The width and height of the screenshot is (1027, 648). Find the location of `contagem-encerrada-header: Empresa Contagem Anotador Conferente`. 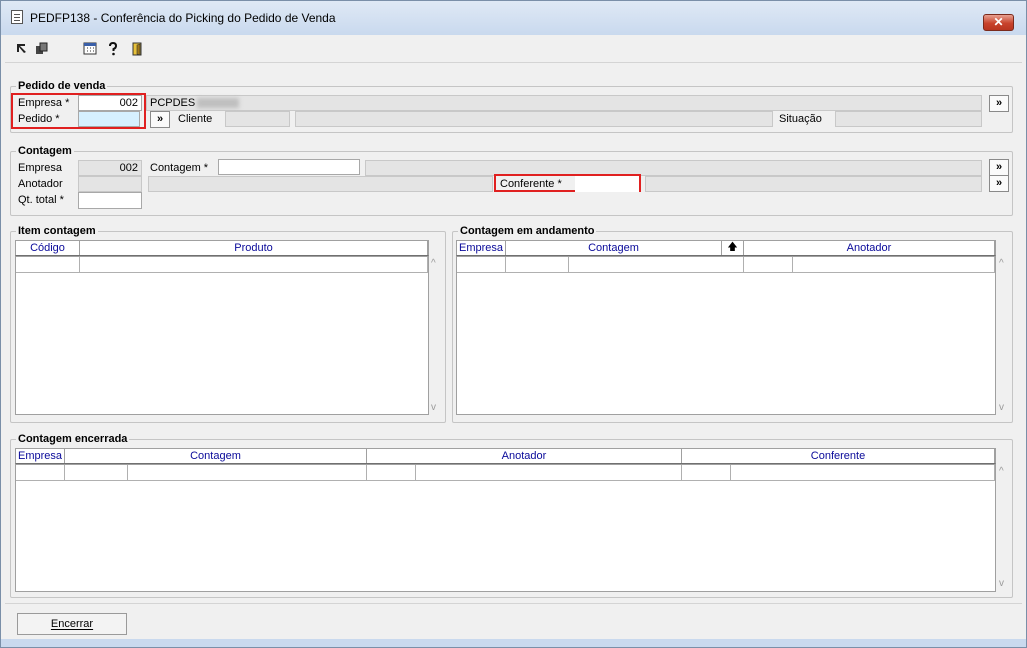

contagem-encerrada-header: Empresa Contagem Anotador Conferente is located at coordinates (505, 456).